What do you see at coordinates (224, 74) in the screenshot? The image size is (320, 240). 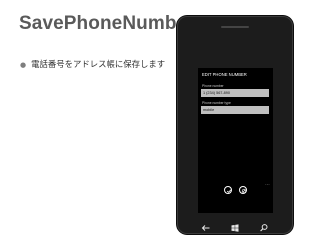 I see `page-title: EDIT PHONE NUMBER` at bounding box center [224, 74].